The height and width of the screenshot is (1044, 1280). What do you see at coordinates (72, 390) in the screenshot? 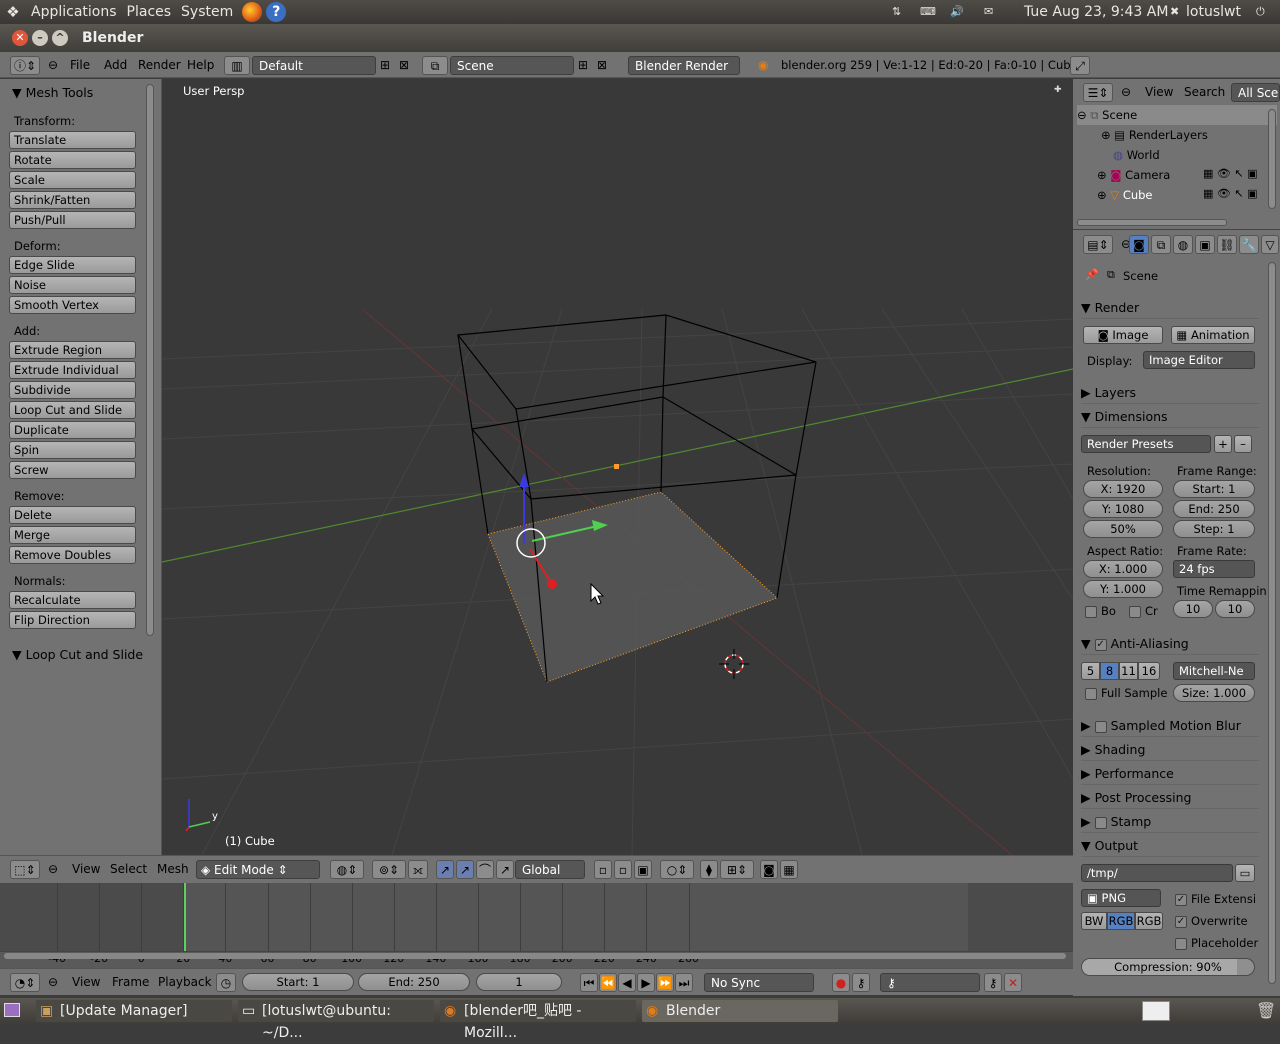
I see `subdivide-button: Subdivide` at bounding box center [72, 390].